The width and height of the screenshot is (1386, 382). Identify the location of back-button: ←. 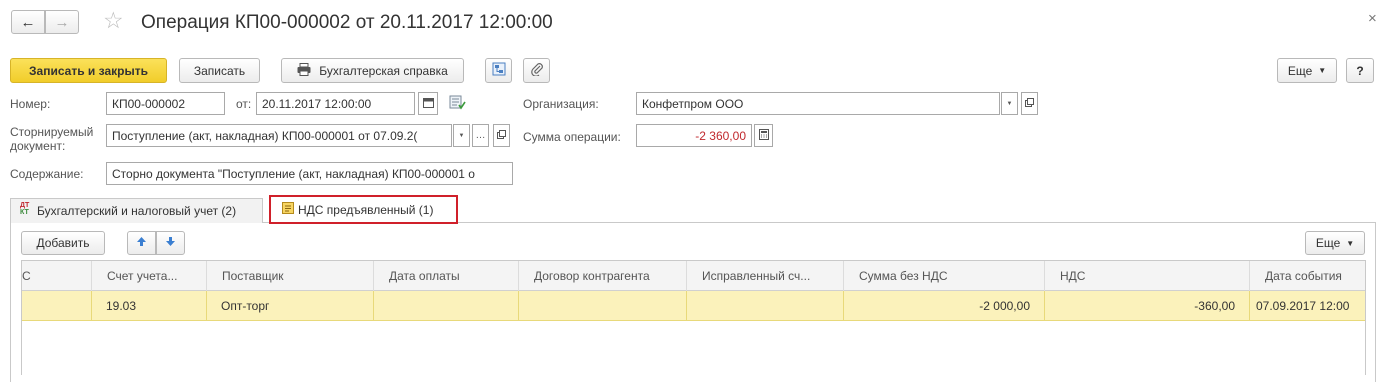
(28, 22).